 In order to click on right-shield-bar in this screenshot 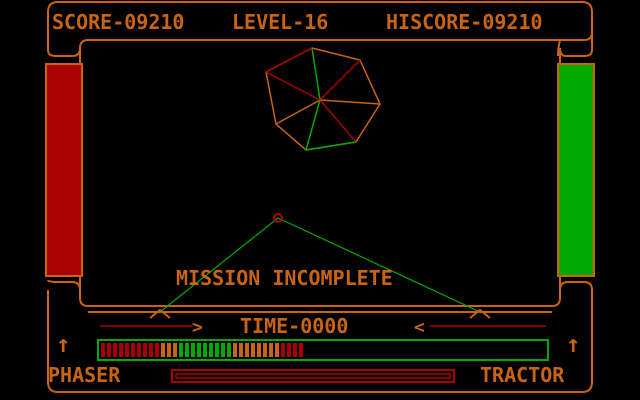, I will do `click(576, 170)`.